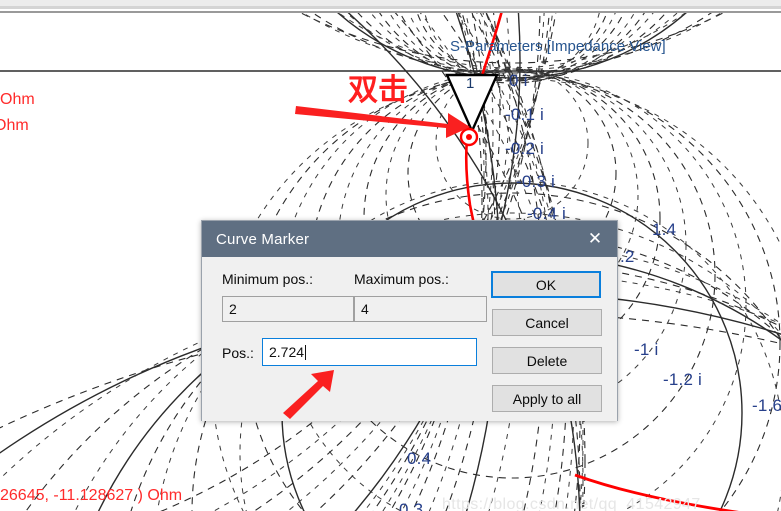  I want to click on axis-tick-label: -0.3 i, so click(535, 181).